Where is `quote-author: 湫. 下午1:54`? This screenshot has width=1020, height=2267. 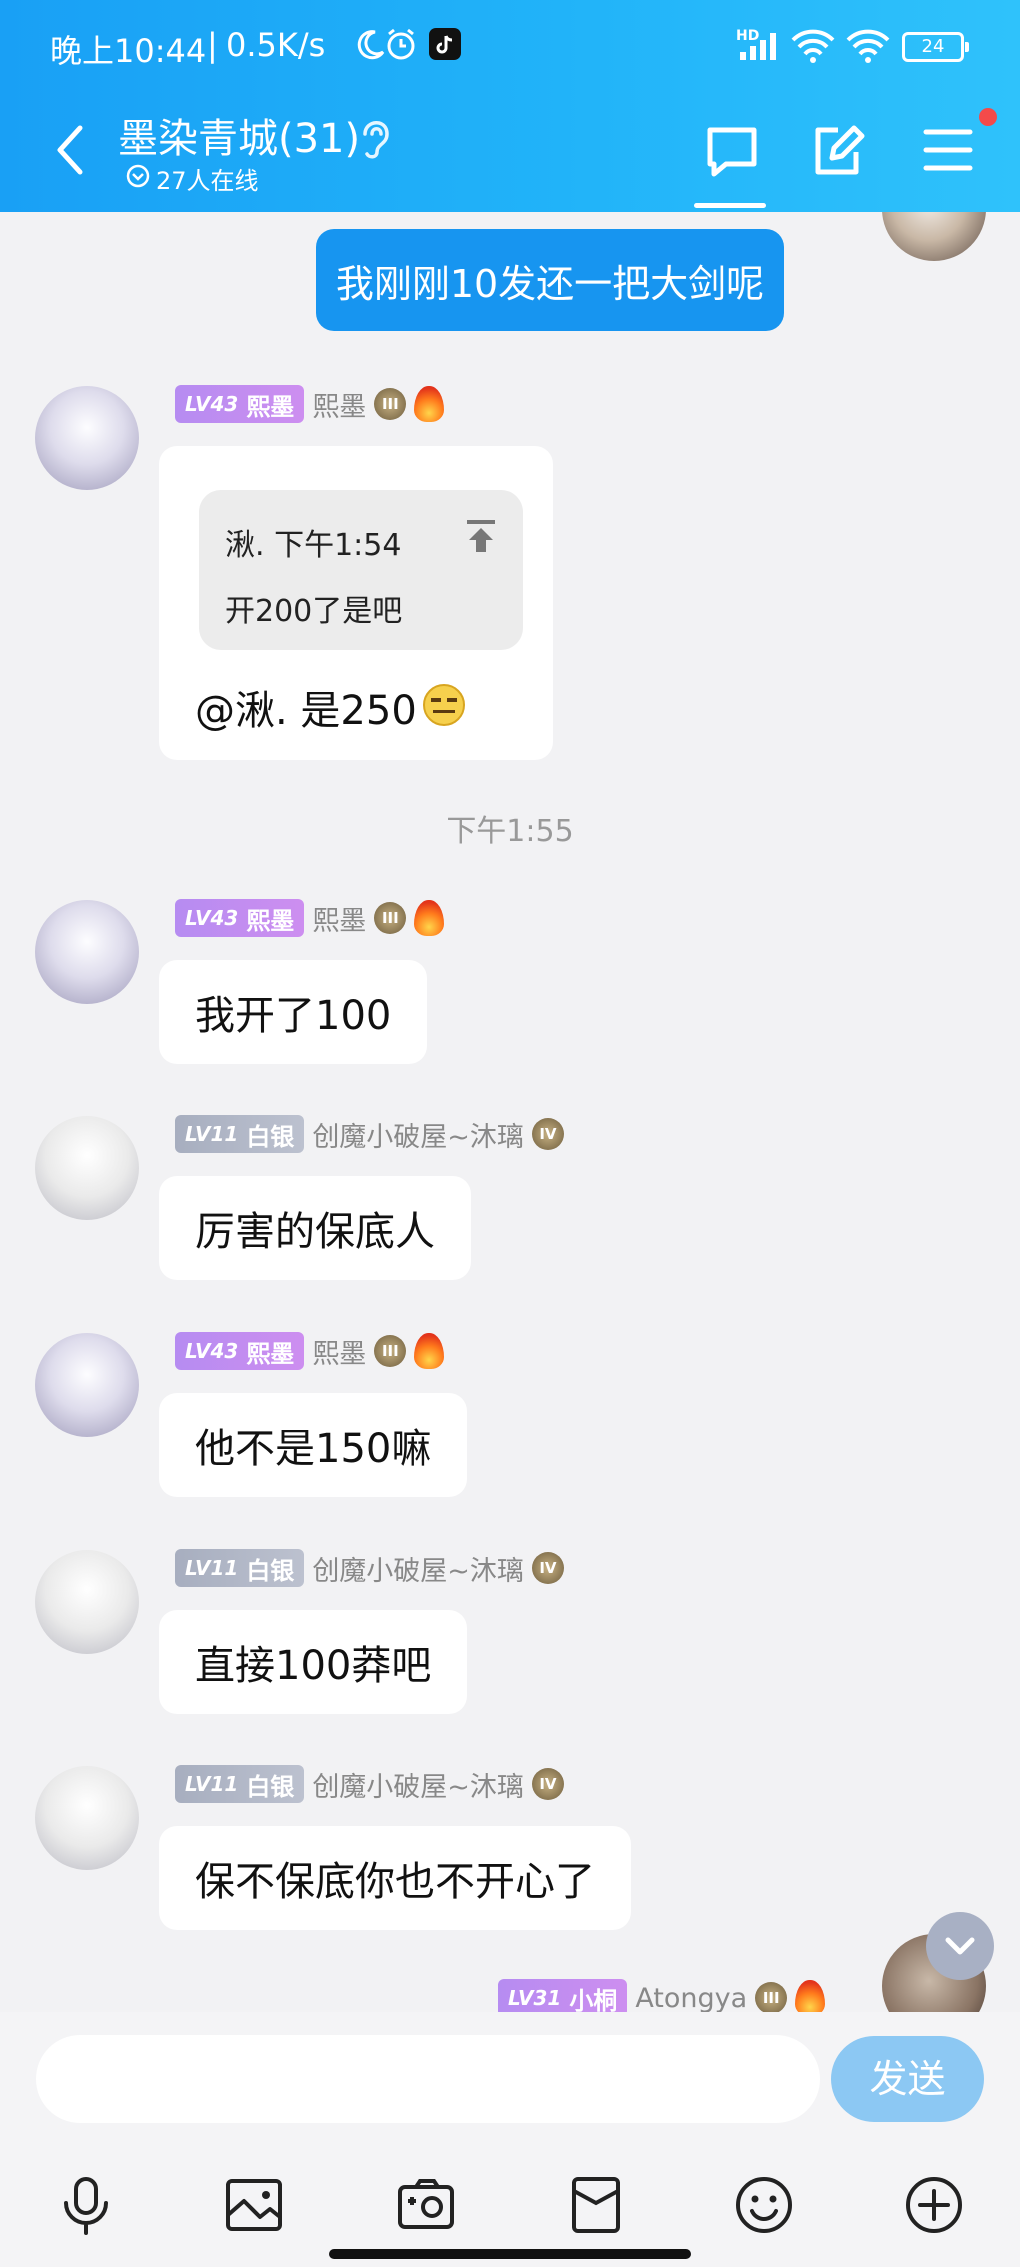 quote-author: 湫. 下午1:54 is located at coordinates (313, 545).